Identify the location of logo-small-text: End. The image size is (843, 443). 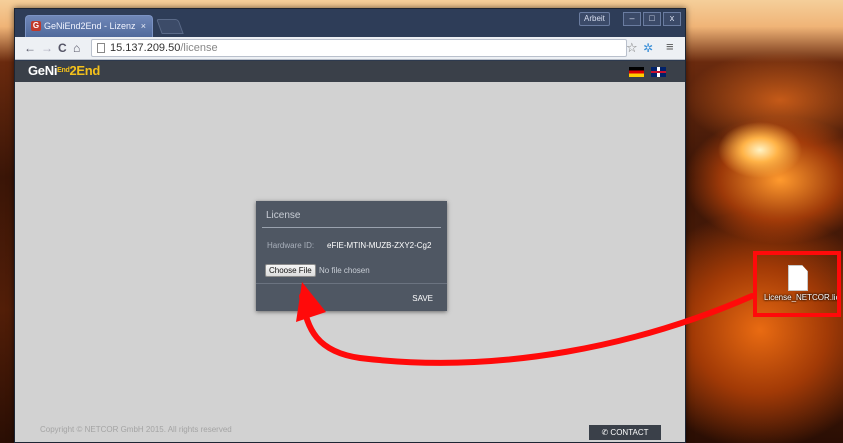
(63, 70).